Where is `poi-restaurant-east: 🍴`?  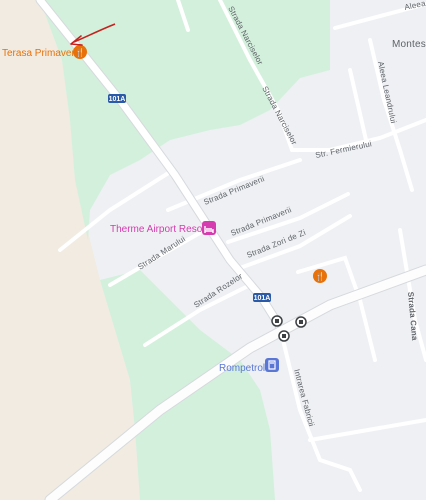 poi-restaurant-east: 🍴 is located at coordinates (320, 276).